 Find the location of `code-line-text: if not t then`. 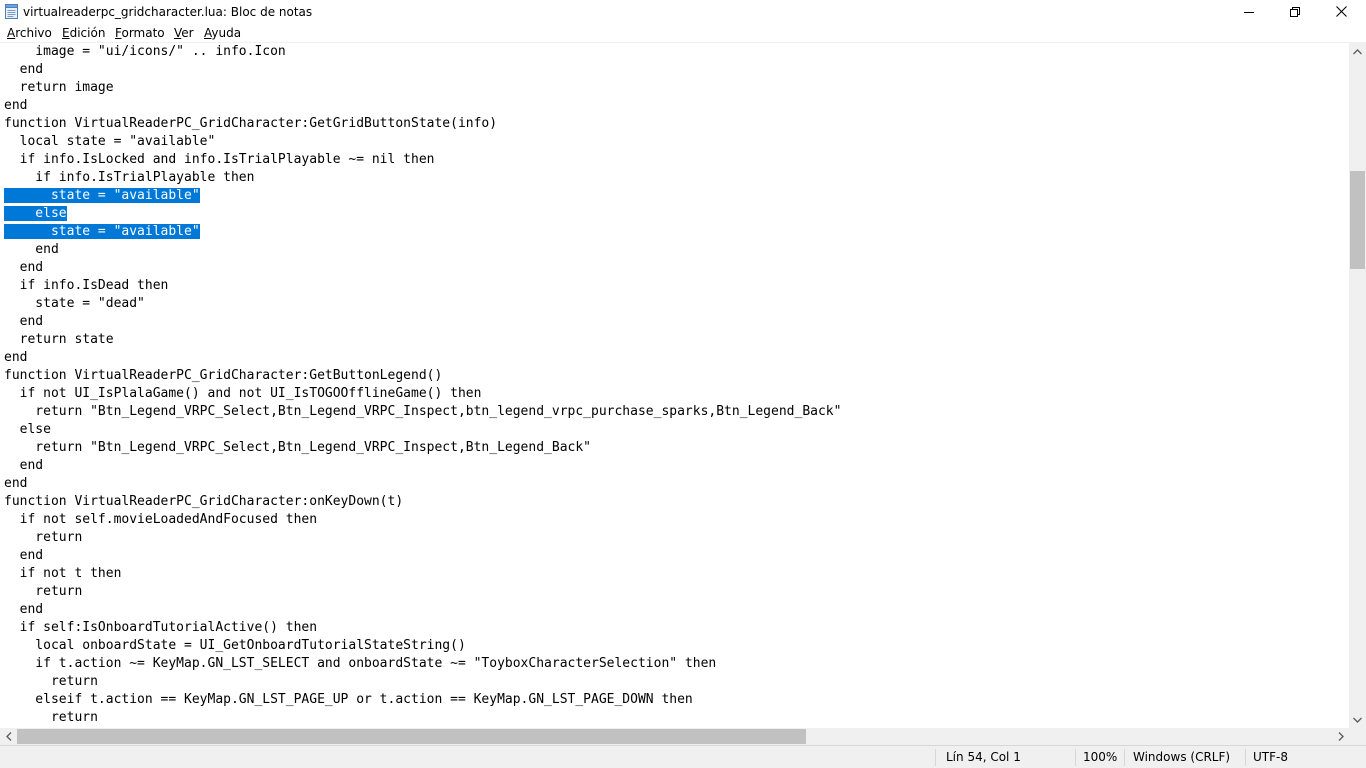

code-line-text: if not t then is located at coordinates (63, 573).